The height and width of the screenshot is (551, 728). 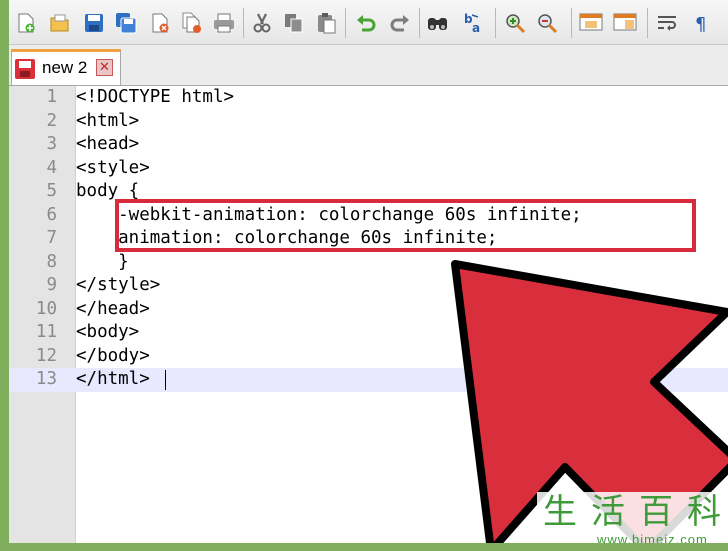 I want to click on line-number: 7, so click(x=51, y=238).